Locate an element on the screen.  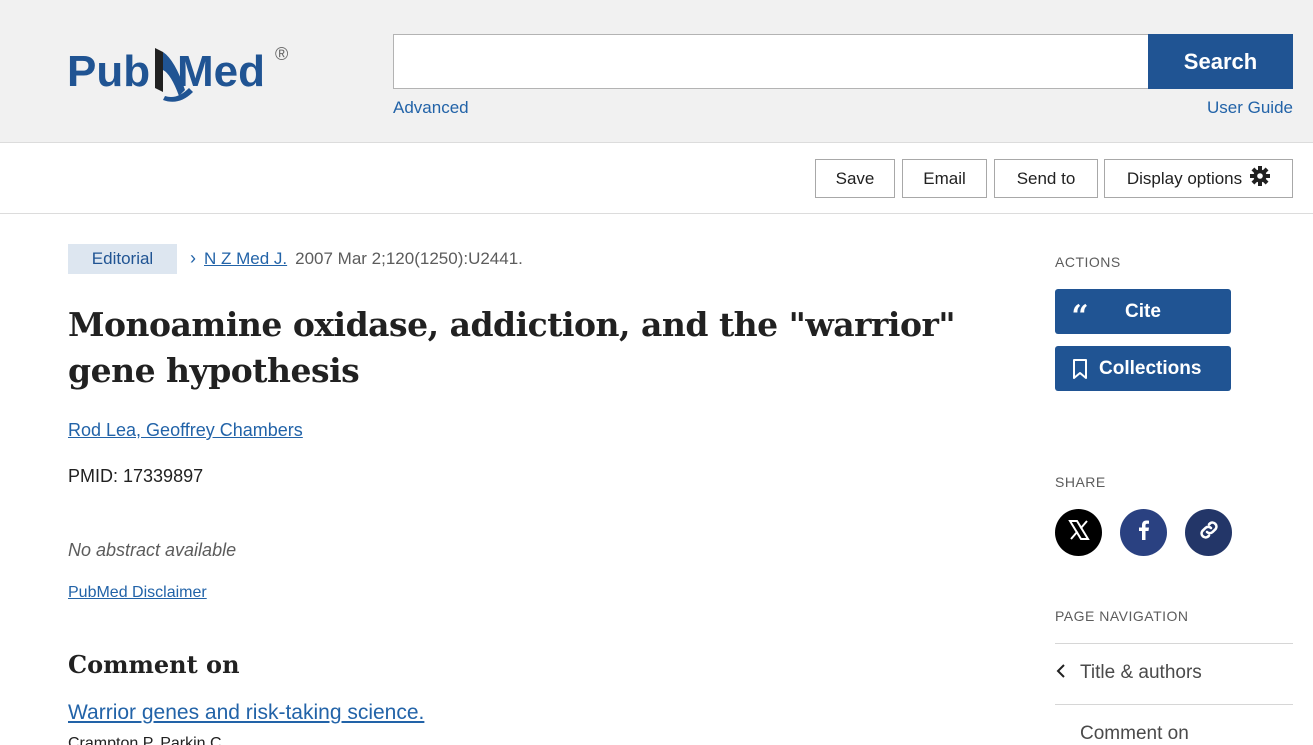
share-facebook-button is located at coordinates (1143, 532).